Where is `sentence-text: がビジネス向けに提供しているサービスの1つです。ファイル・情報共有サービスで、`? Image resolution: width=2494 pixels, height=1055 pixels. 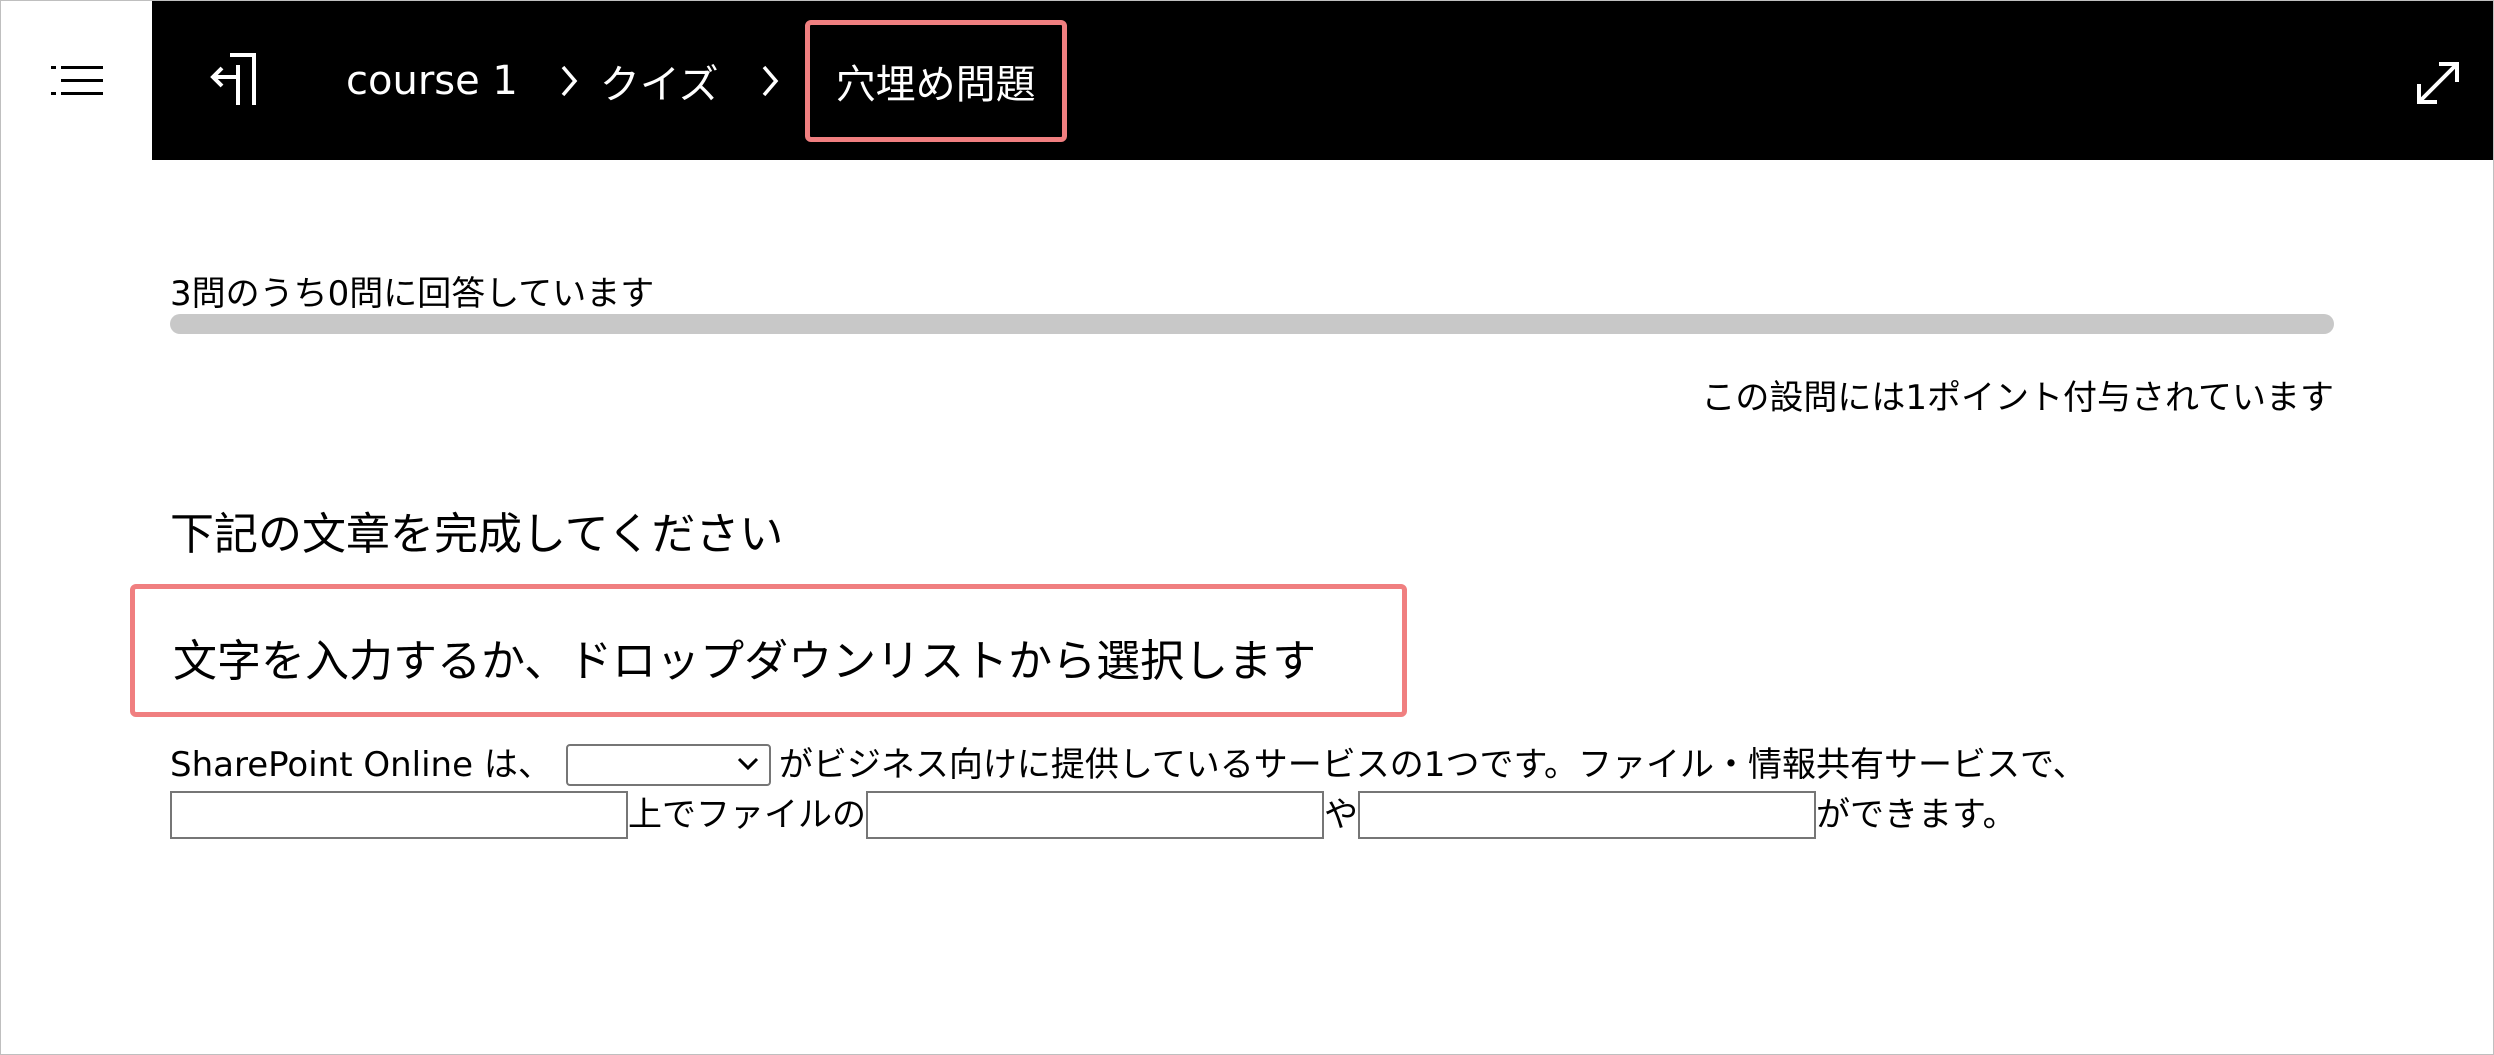
sentence-text: がビジネス向けに提供しているサービスの1つです。ファイル・情報共有サービスで、 is located at coordinates (1432, 765).